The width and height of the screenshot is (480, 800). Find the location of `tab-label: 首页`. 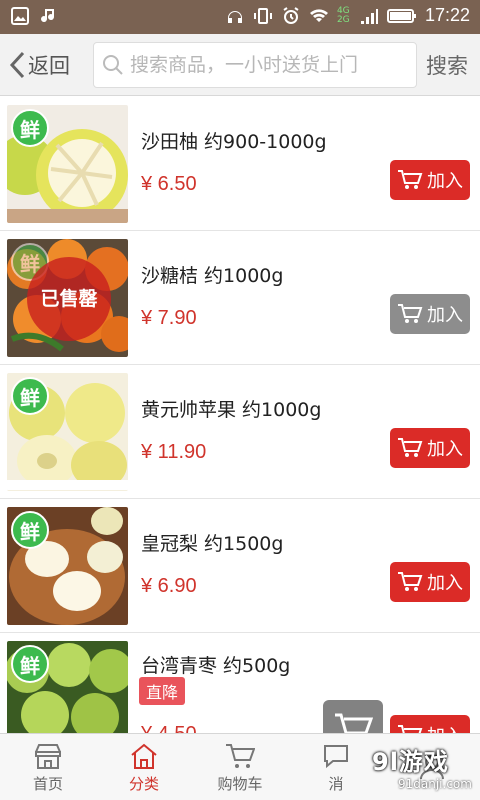

tab-label: 首页 is located at coordinates (47, 783).